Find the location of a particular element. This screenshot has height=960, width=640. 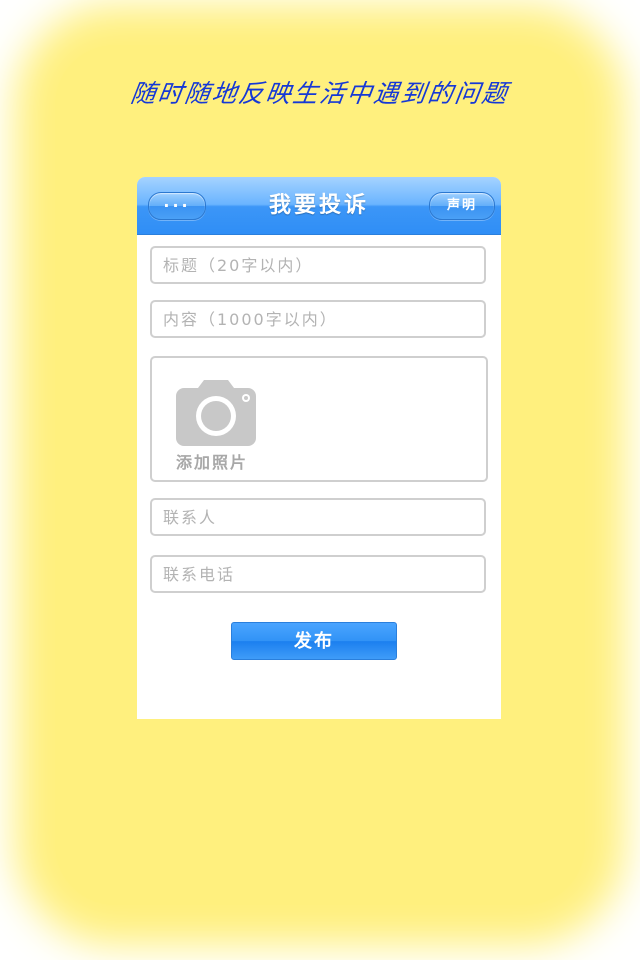

more-dots-icon: ··· is located at coordinates (177, 205).